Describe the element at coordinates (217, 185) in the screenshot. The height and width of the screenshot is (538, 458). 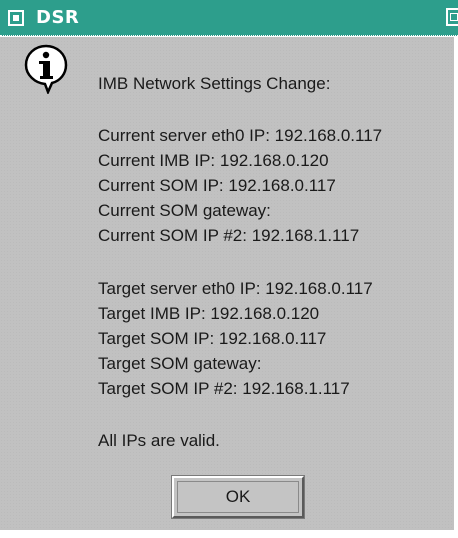
I see `current-line: Current SOM IP: 192.168.0.117` at that location.